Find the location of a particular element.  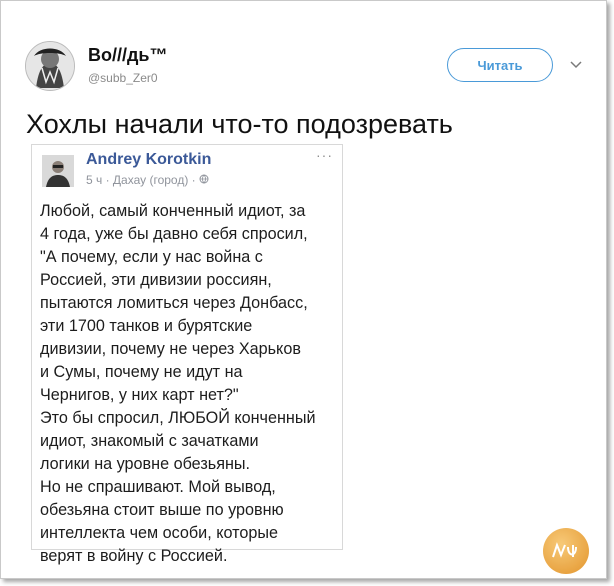

post-line: дивизии, почему не через Харьков is located at coordinates (170, 349).